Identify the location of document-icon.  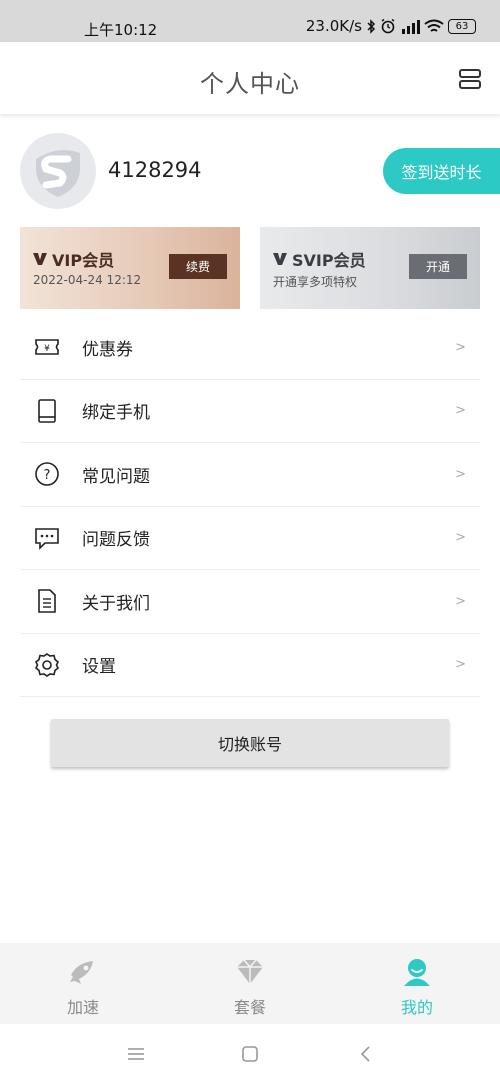
(47, 601).